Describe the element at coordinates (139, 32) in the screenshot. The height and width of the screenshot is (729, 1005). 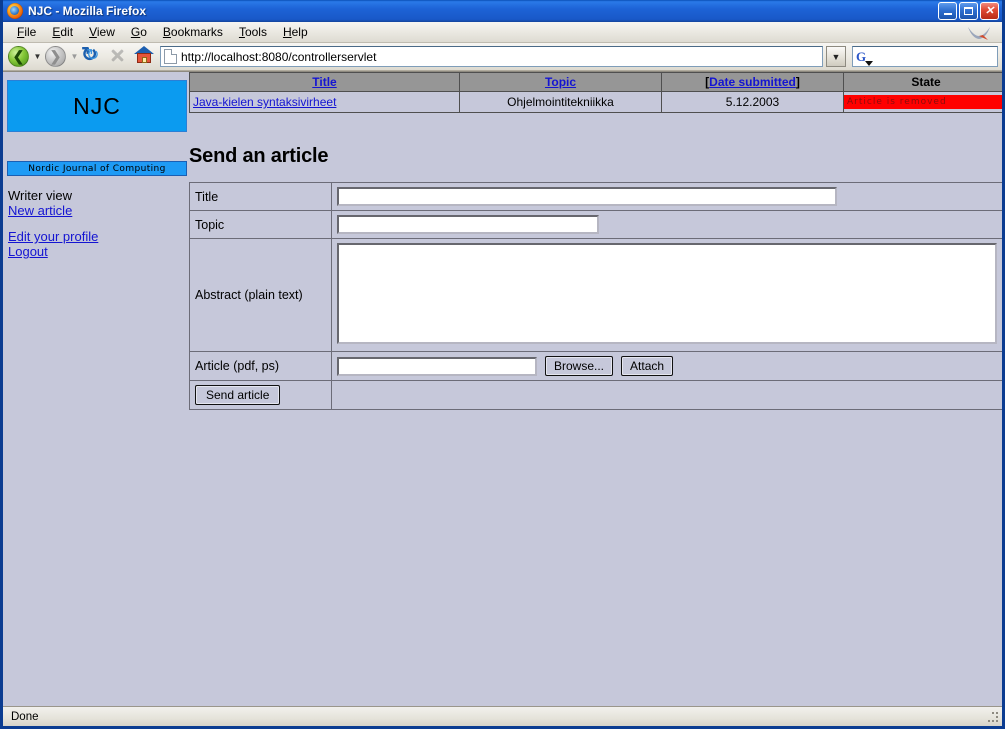
I see `menu-item-go: Go` at that location.